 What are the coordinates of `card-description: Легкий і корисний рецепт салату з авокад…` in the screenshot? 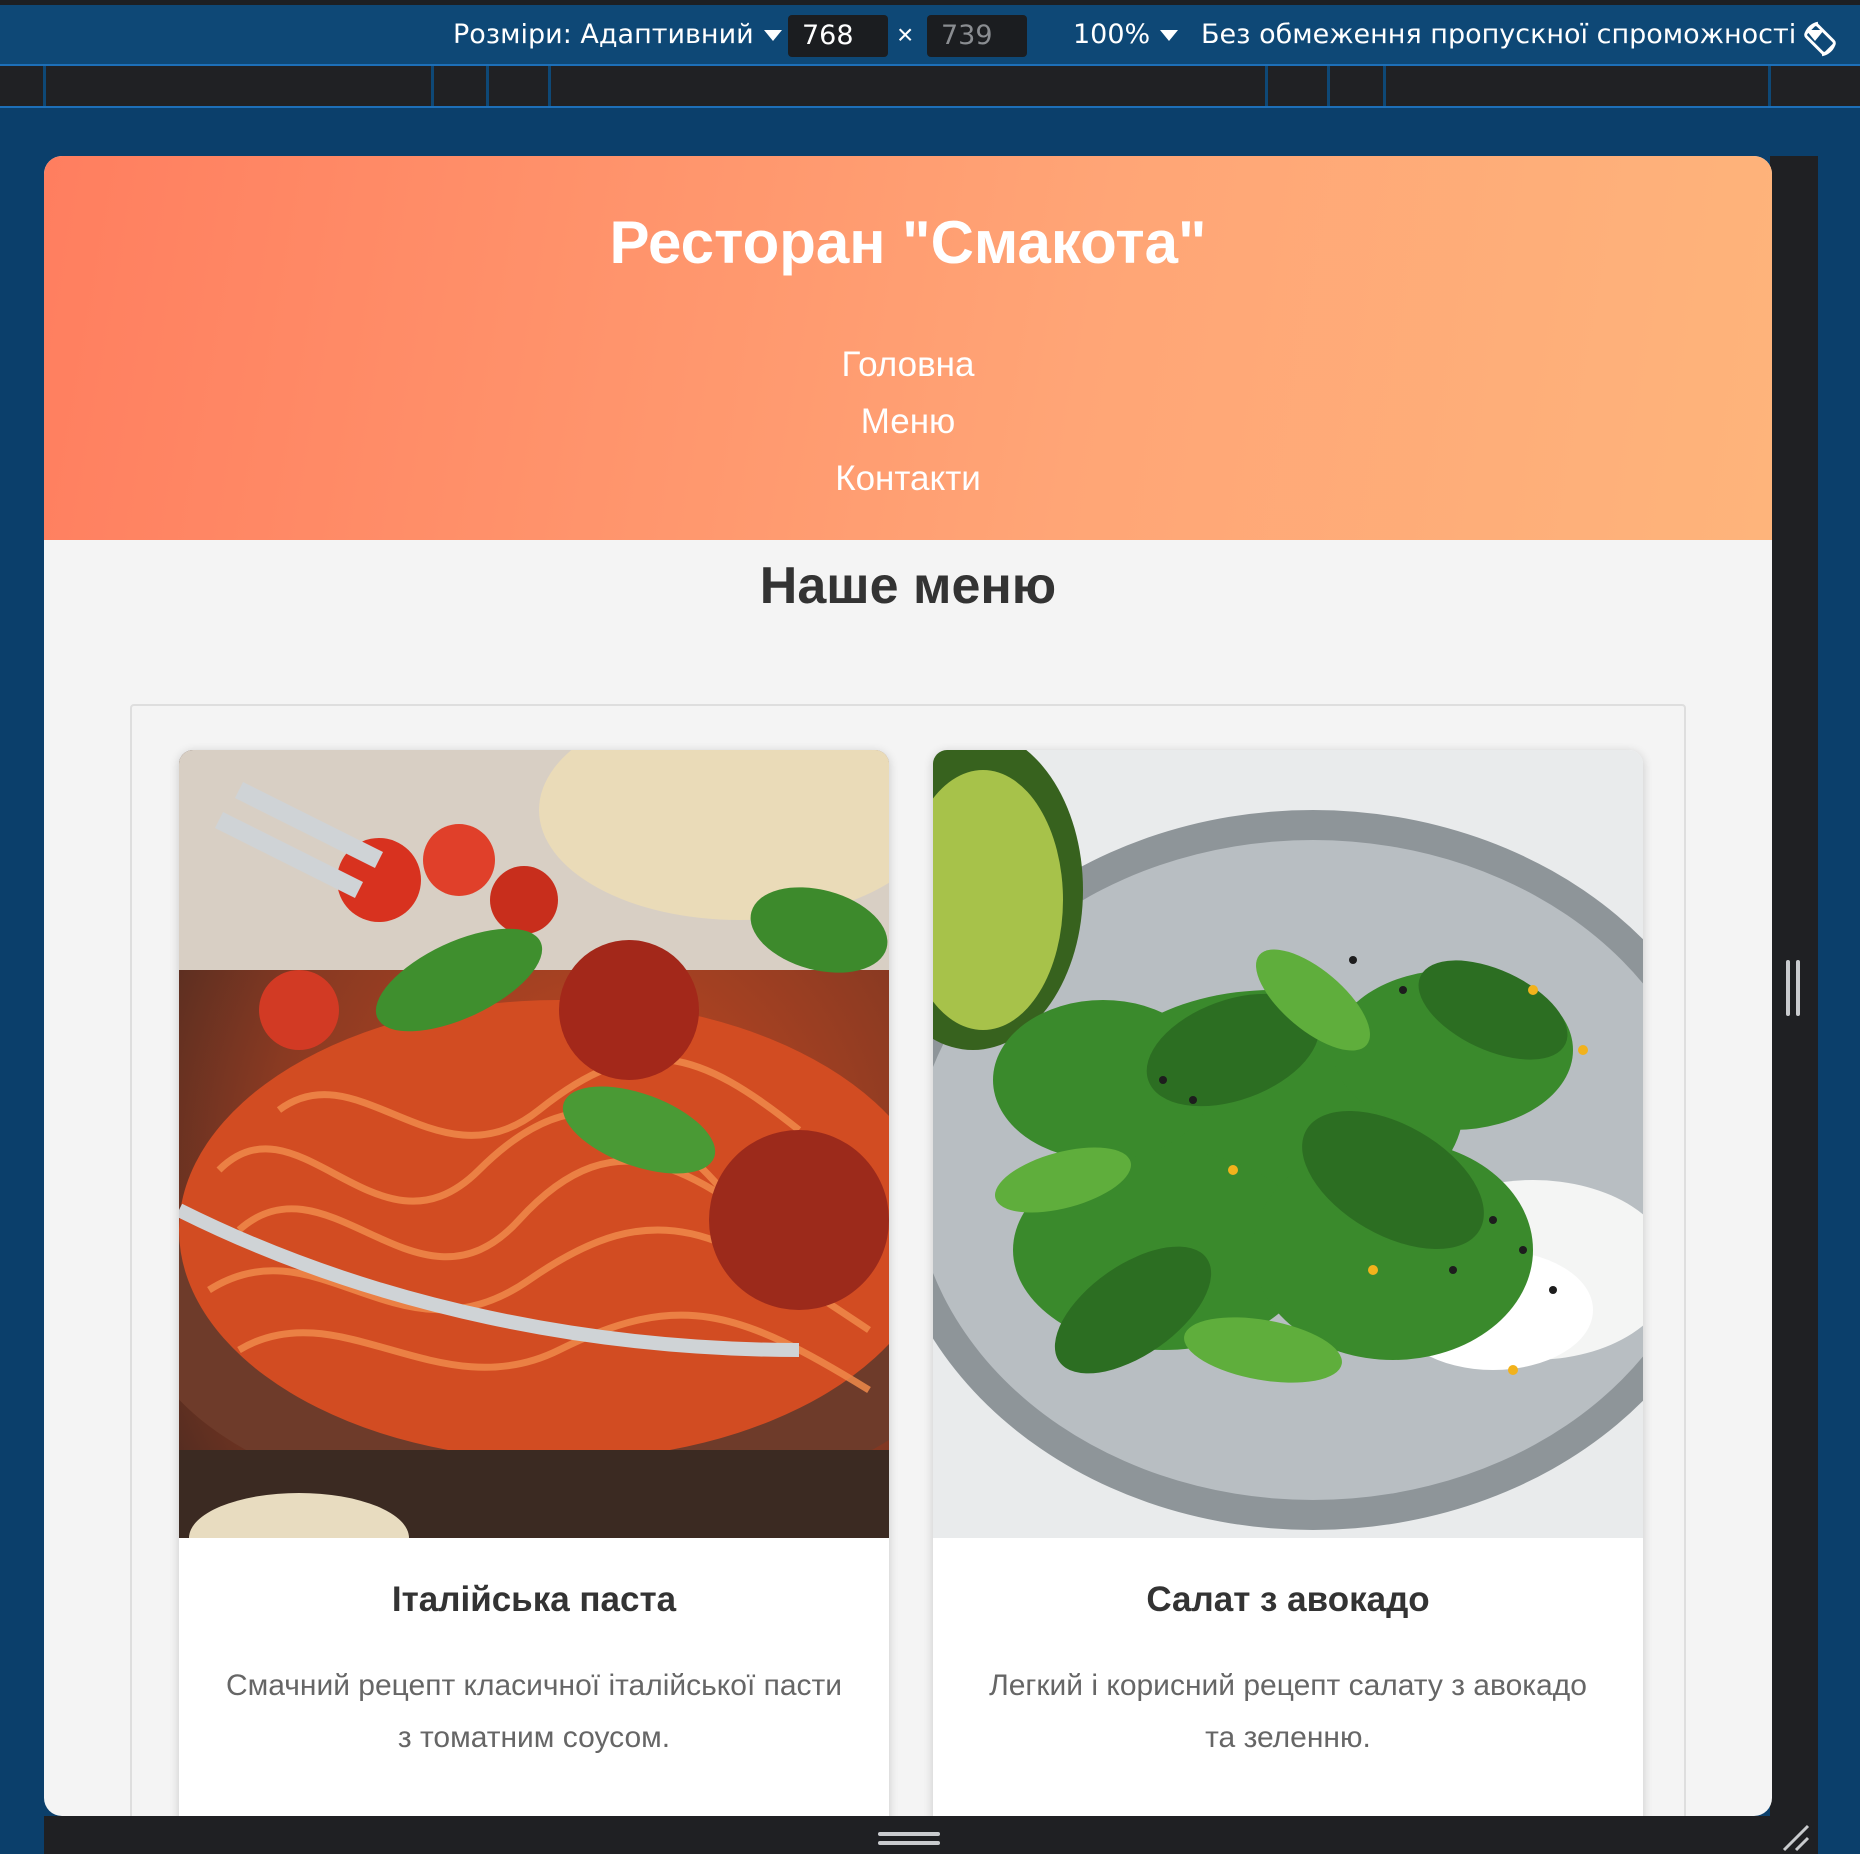 It's located at (1288, 1711).